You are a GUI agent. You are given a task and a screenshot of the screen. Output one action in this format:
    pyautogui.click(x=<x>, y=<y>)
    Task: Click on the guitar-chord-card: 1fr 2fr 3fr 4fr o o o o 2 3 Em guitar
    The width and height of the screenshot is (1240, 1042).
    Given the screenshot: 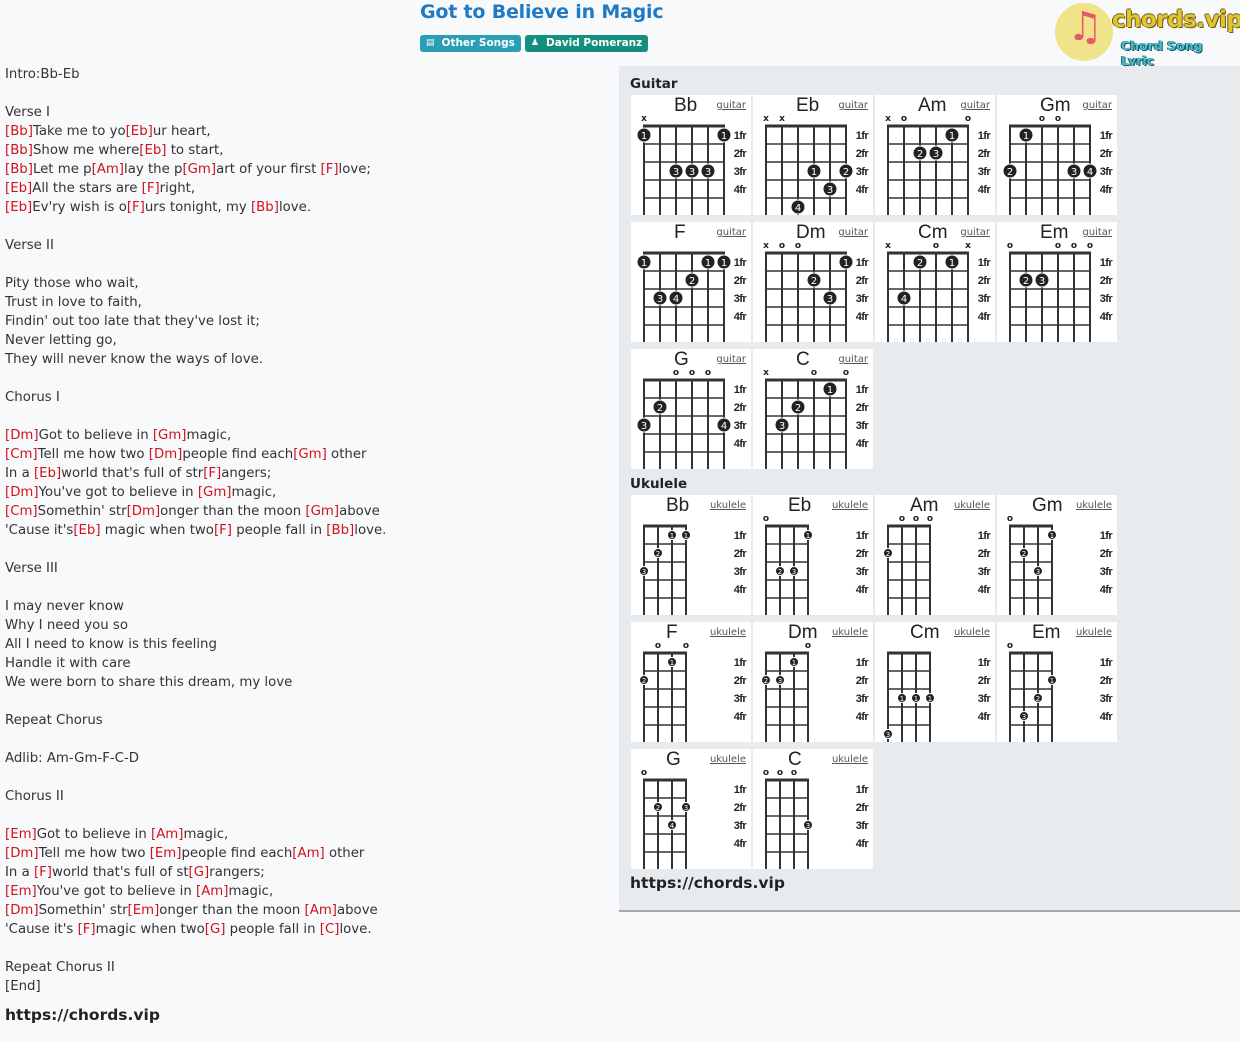 What is the action you would take?
    pyautogui.click(x=1057, y=282)
    